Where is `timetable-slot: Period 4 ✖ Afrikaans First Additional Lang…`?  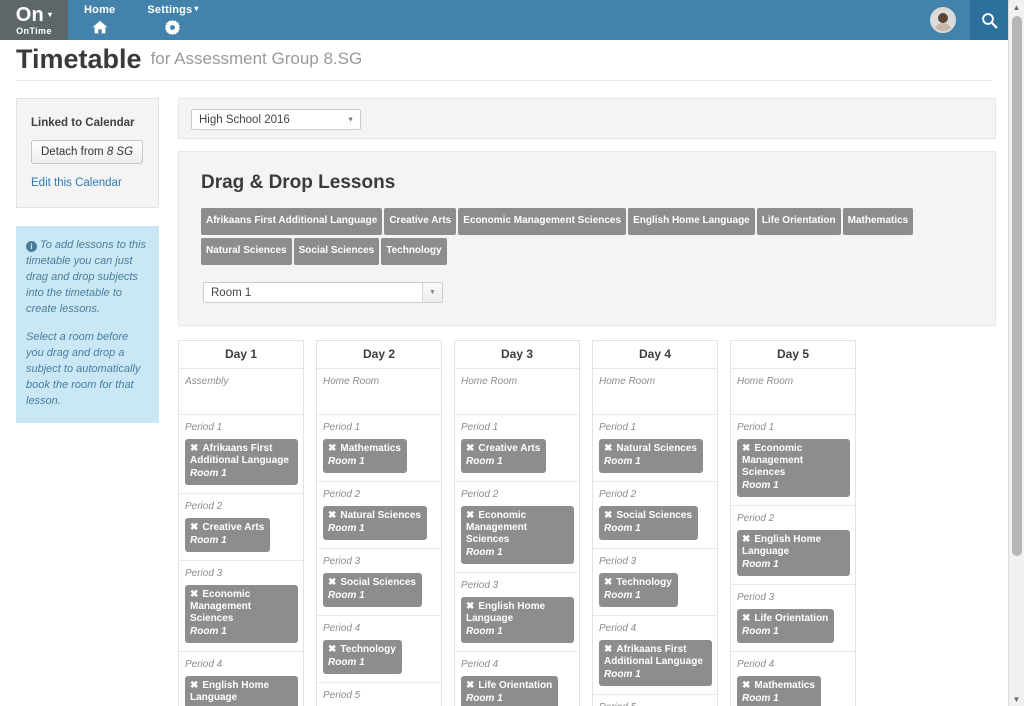
timetable-slot: Period 4 ✖ Afrikaans First Additional Lang… is located at coordinates (655, 655).